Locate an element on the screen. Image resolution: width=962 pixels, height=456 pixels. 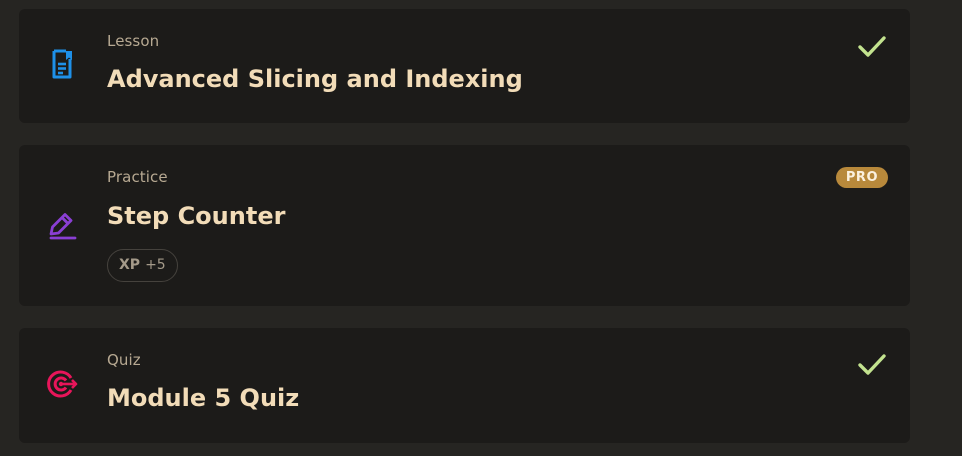
quiz-target-icon is located at coordinates (62, 384).